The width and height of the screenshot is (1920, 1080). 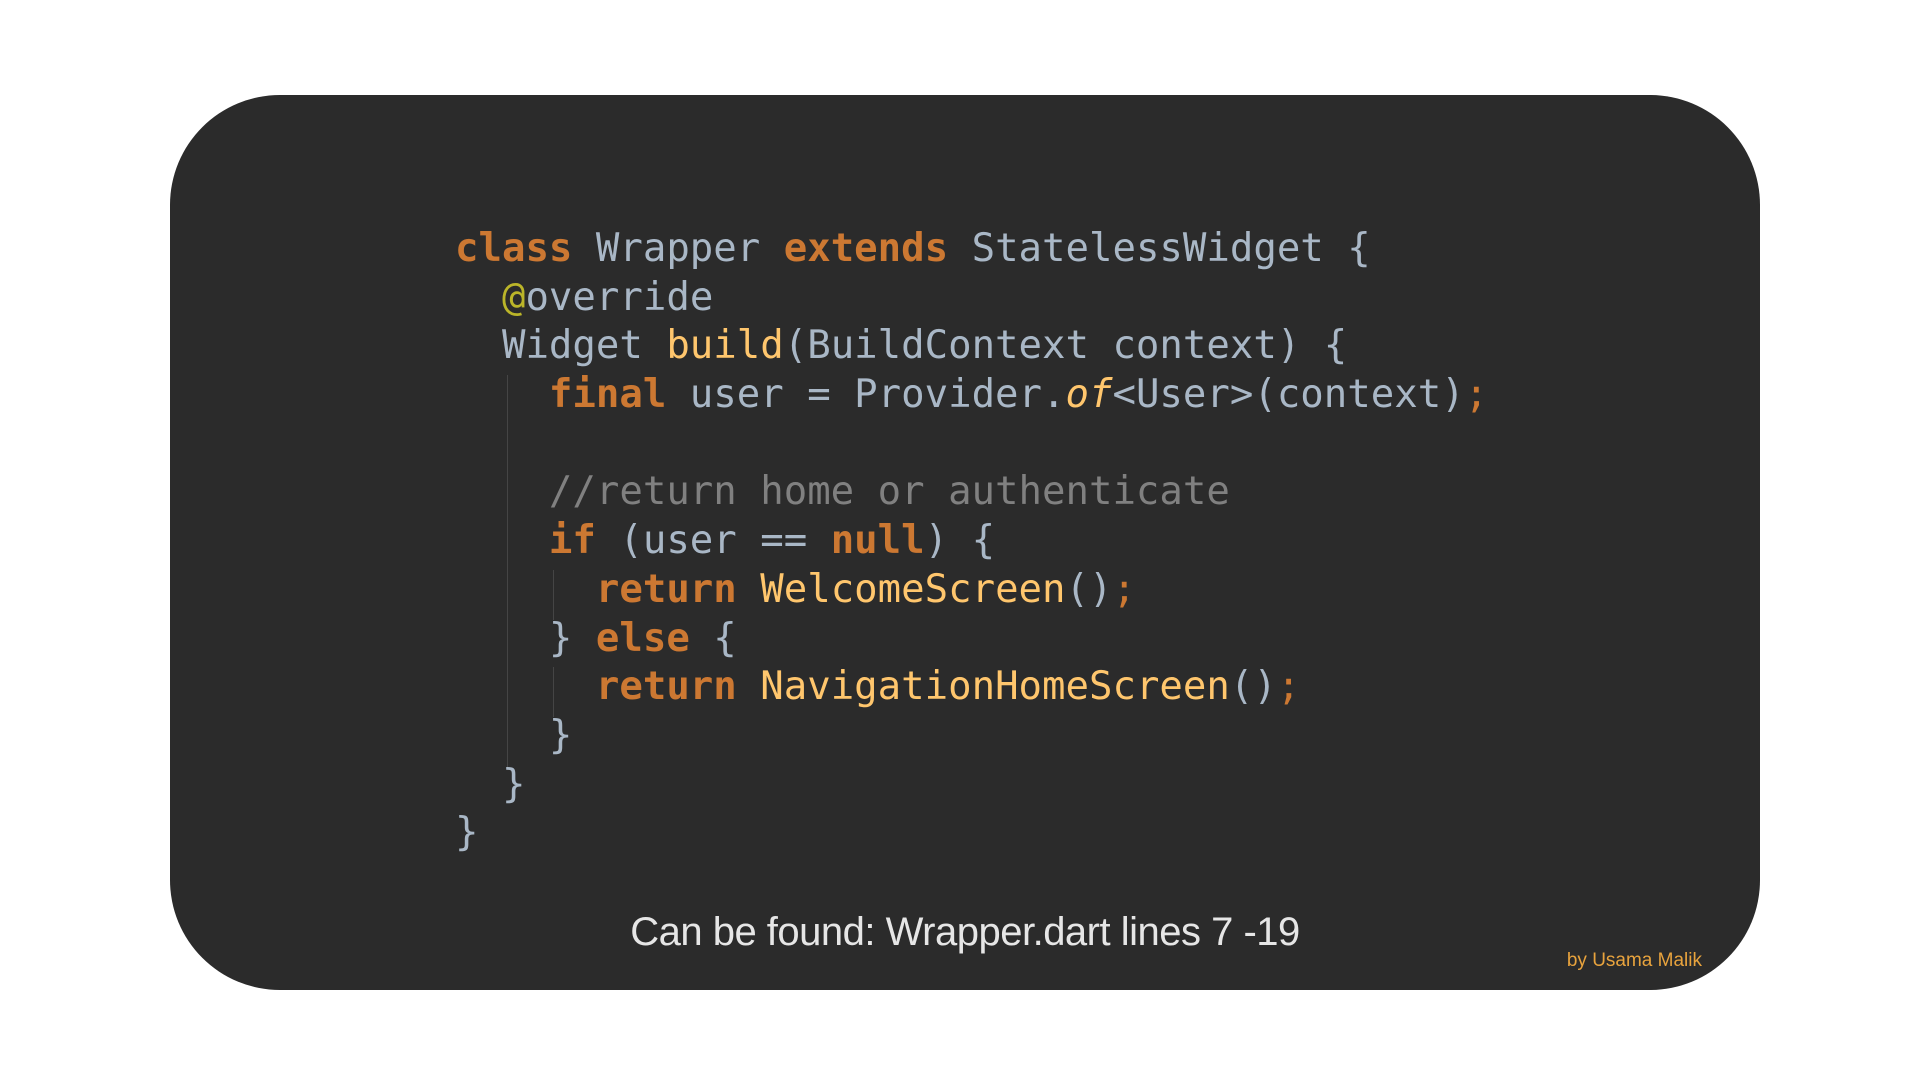 What do you see at coordinates (713, 541) in the screenshot?
I see `code-token: (user ==` at bounding box center [713, 541].